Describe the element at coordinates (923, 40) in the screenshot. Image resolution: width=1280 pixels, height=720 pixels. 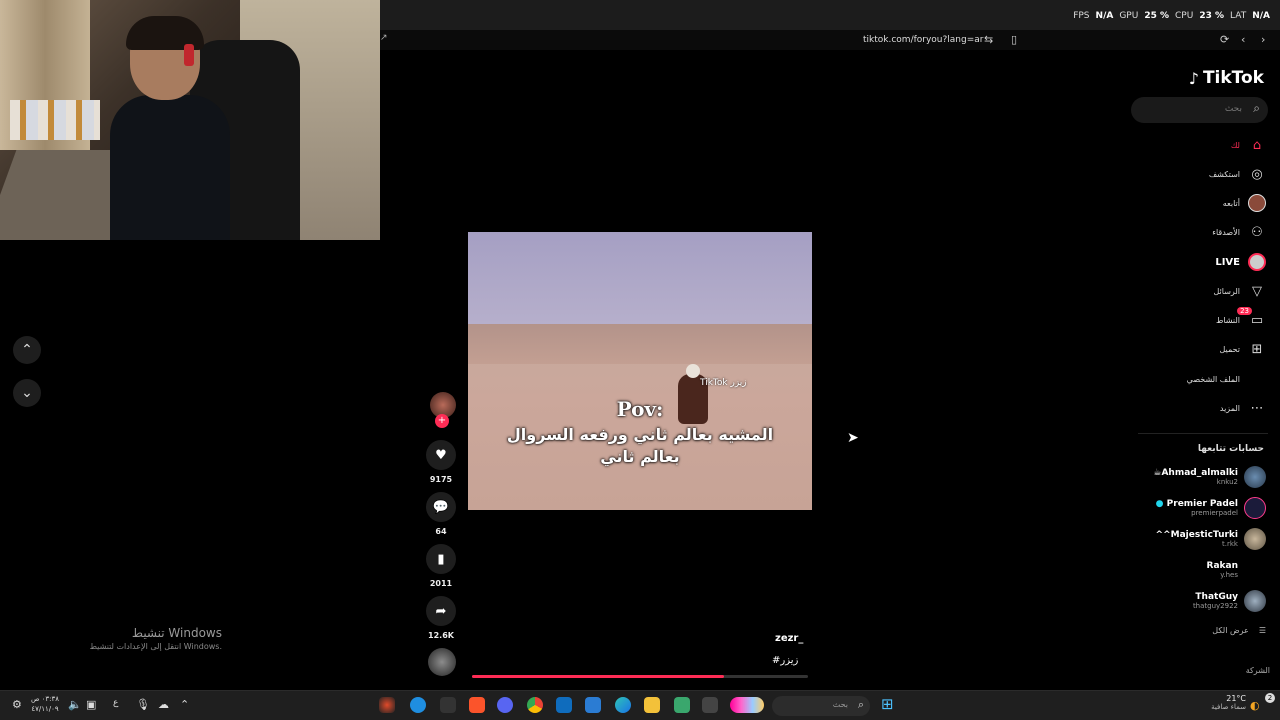
I see `url-text: tiktok.com/foryou?lang=ar` at that location.